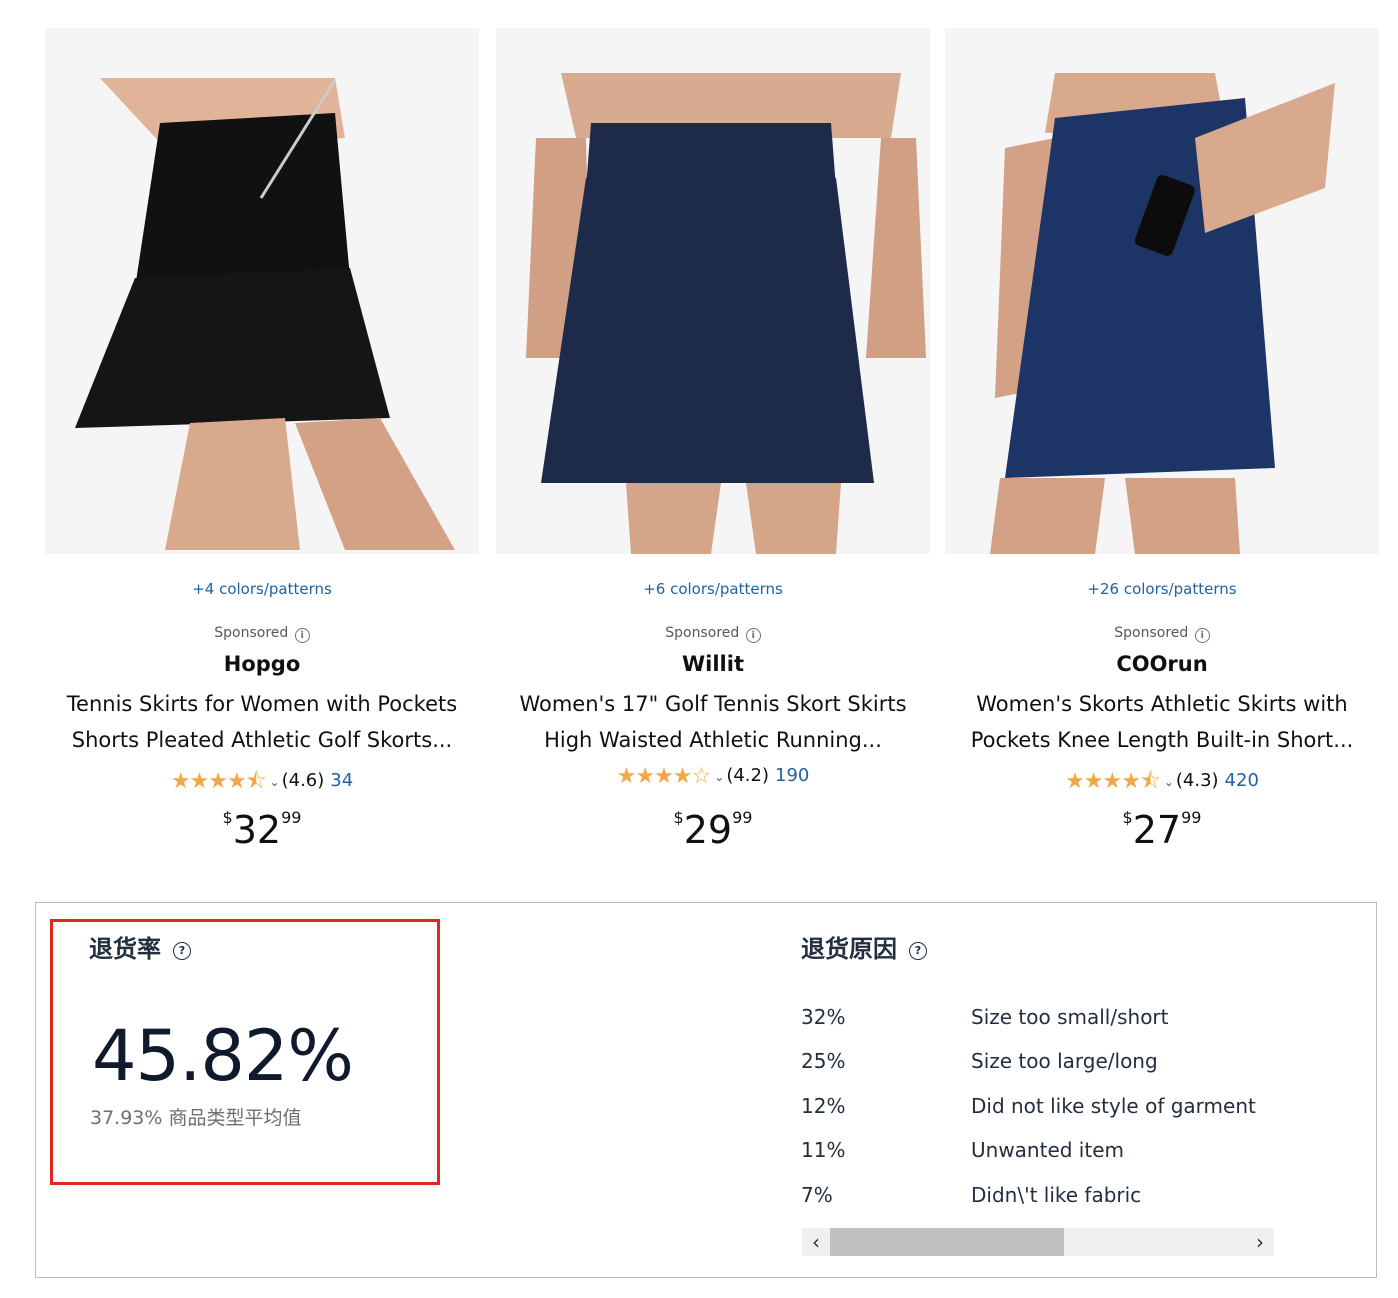  I want to click on reason-row: 32% Size too small/short, so click(985, 1017).